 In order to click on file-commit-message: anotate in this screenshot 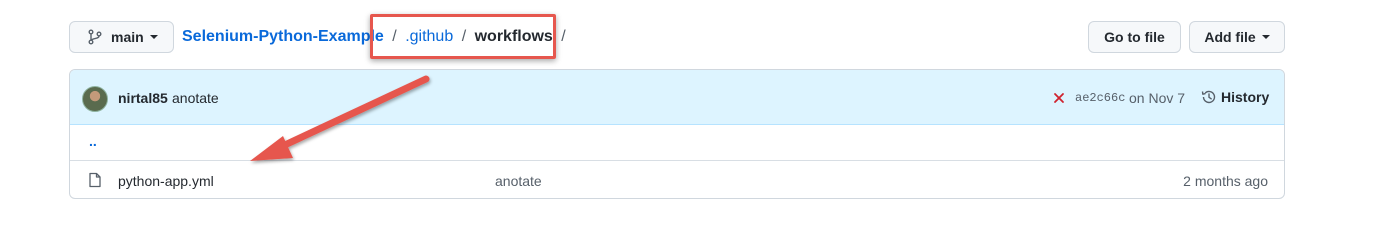, I will do `click(518, 181)`.